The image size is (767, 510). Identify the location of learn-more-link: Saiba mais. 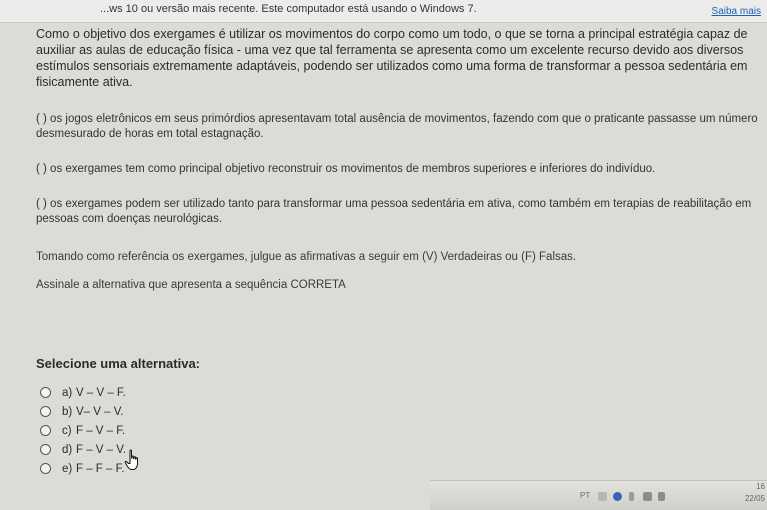
(736, 11).